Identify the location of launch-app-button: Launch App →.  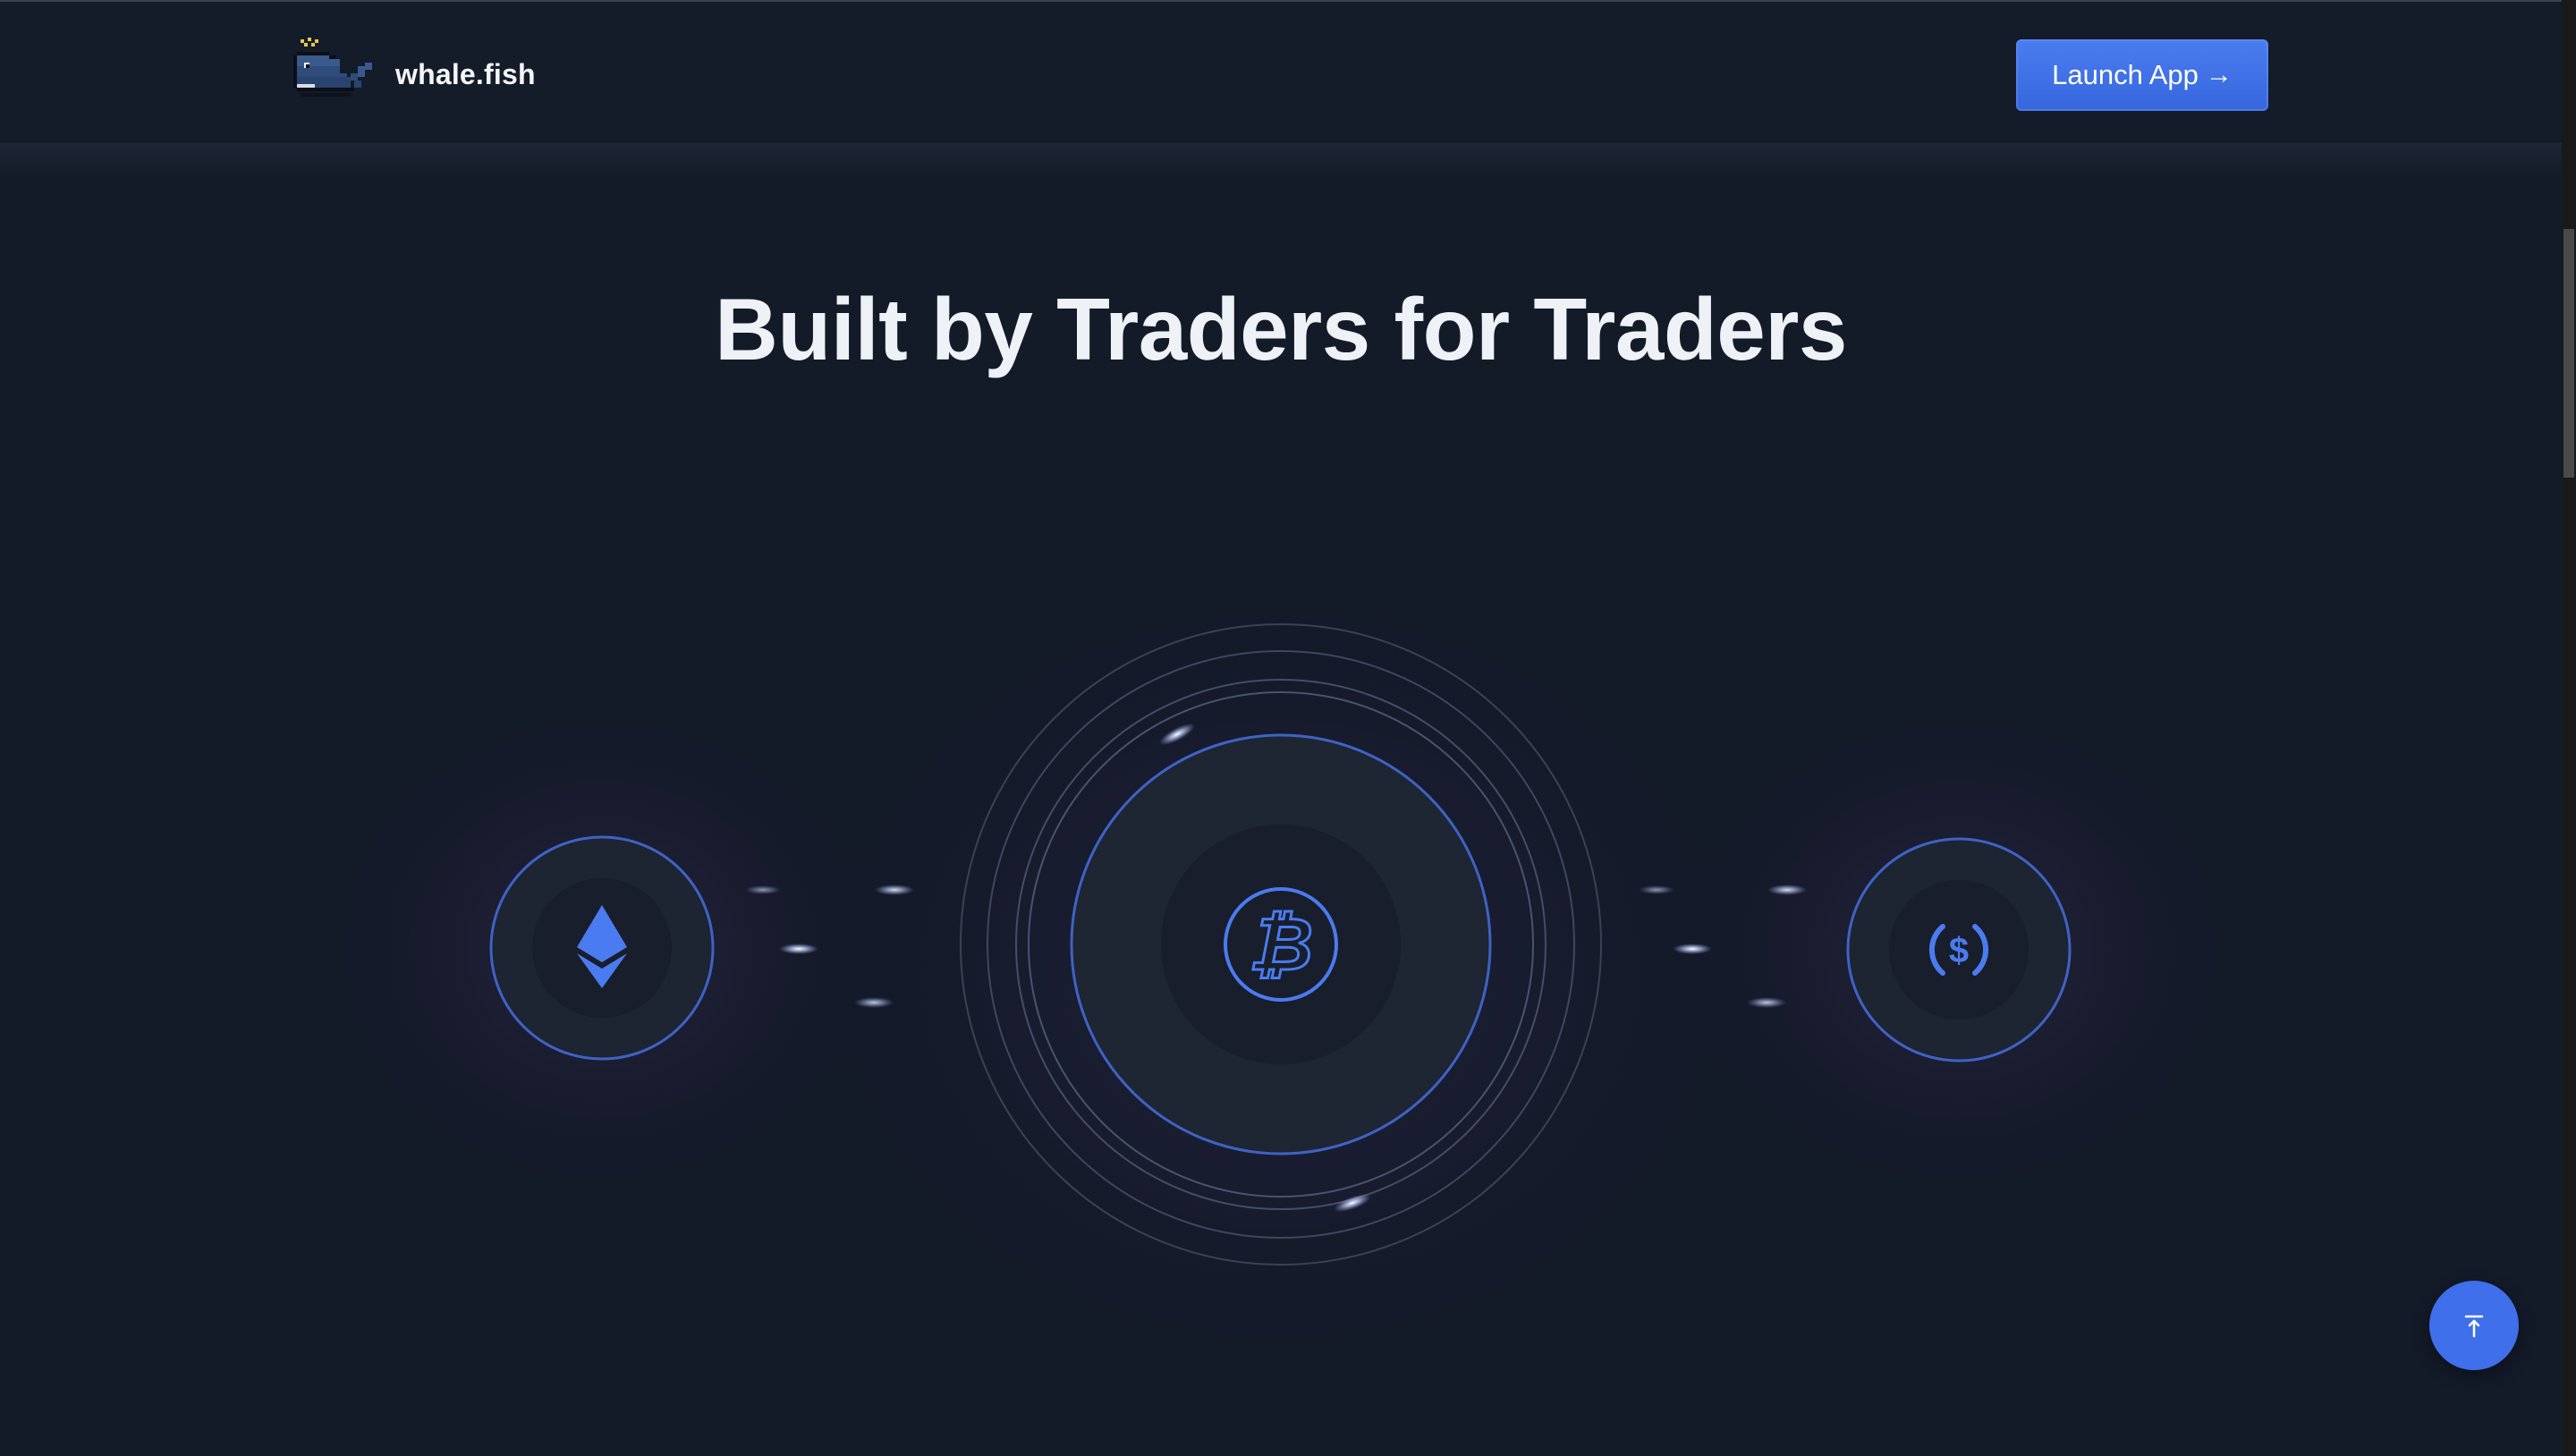
(2142, 75).